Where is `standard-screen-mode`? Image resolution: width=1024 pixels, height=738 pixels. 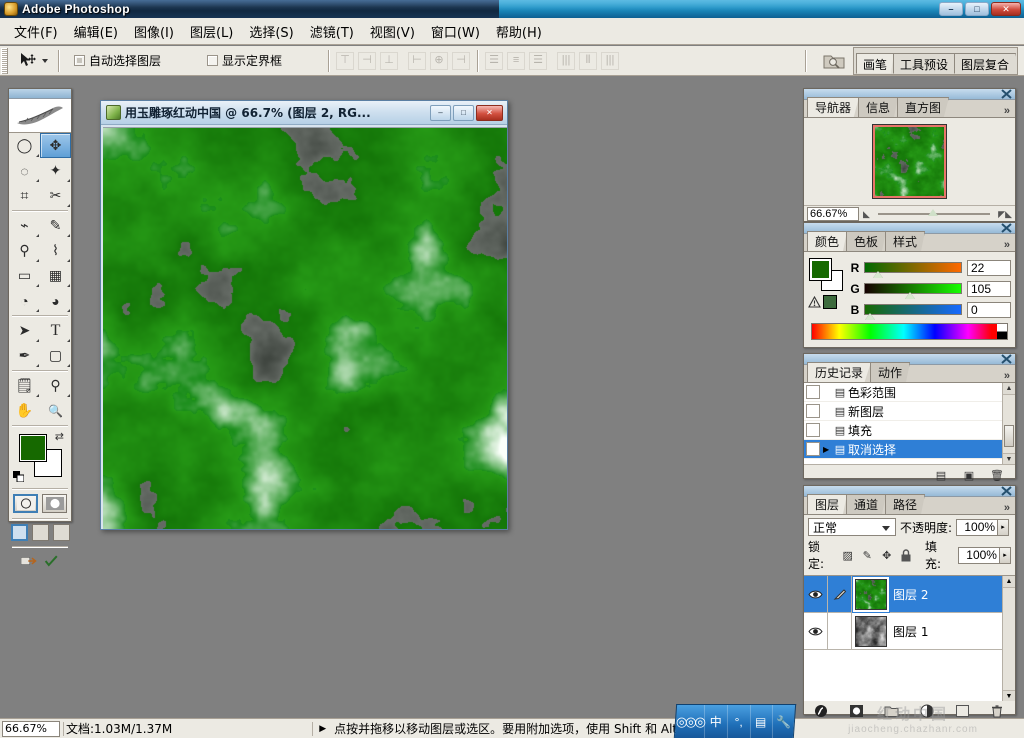 standard-screen-mode is located at coordinates (19, 532).